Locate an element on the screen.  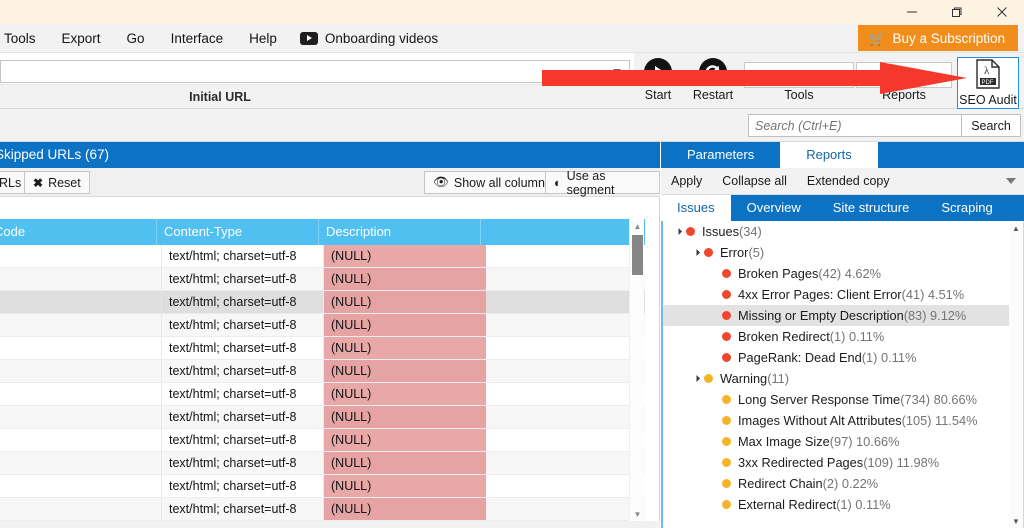
tree-scroll-up-icon: ▲ is located at coordinates (1016, 228).